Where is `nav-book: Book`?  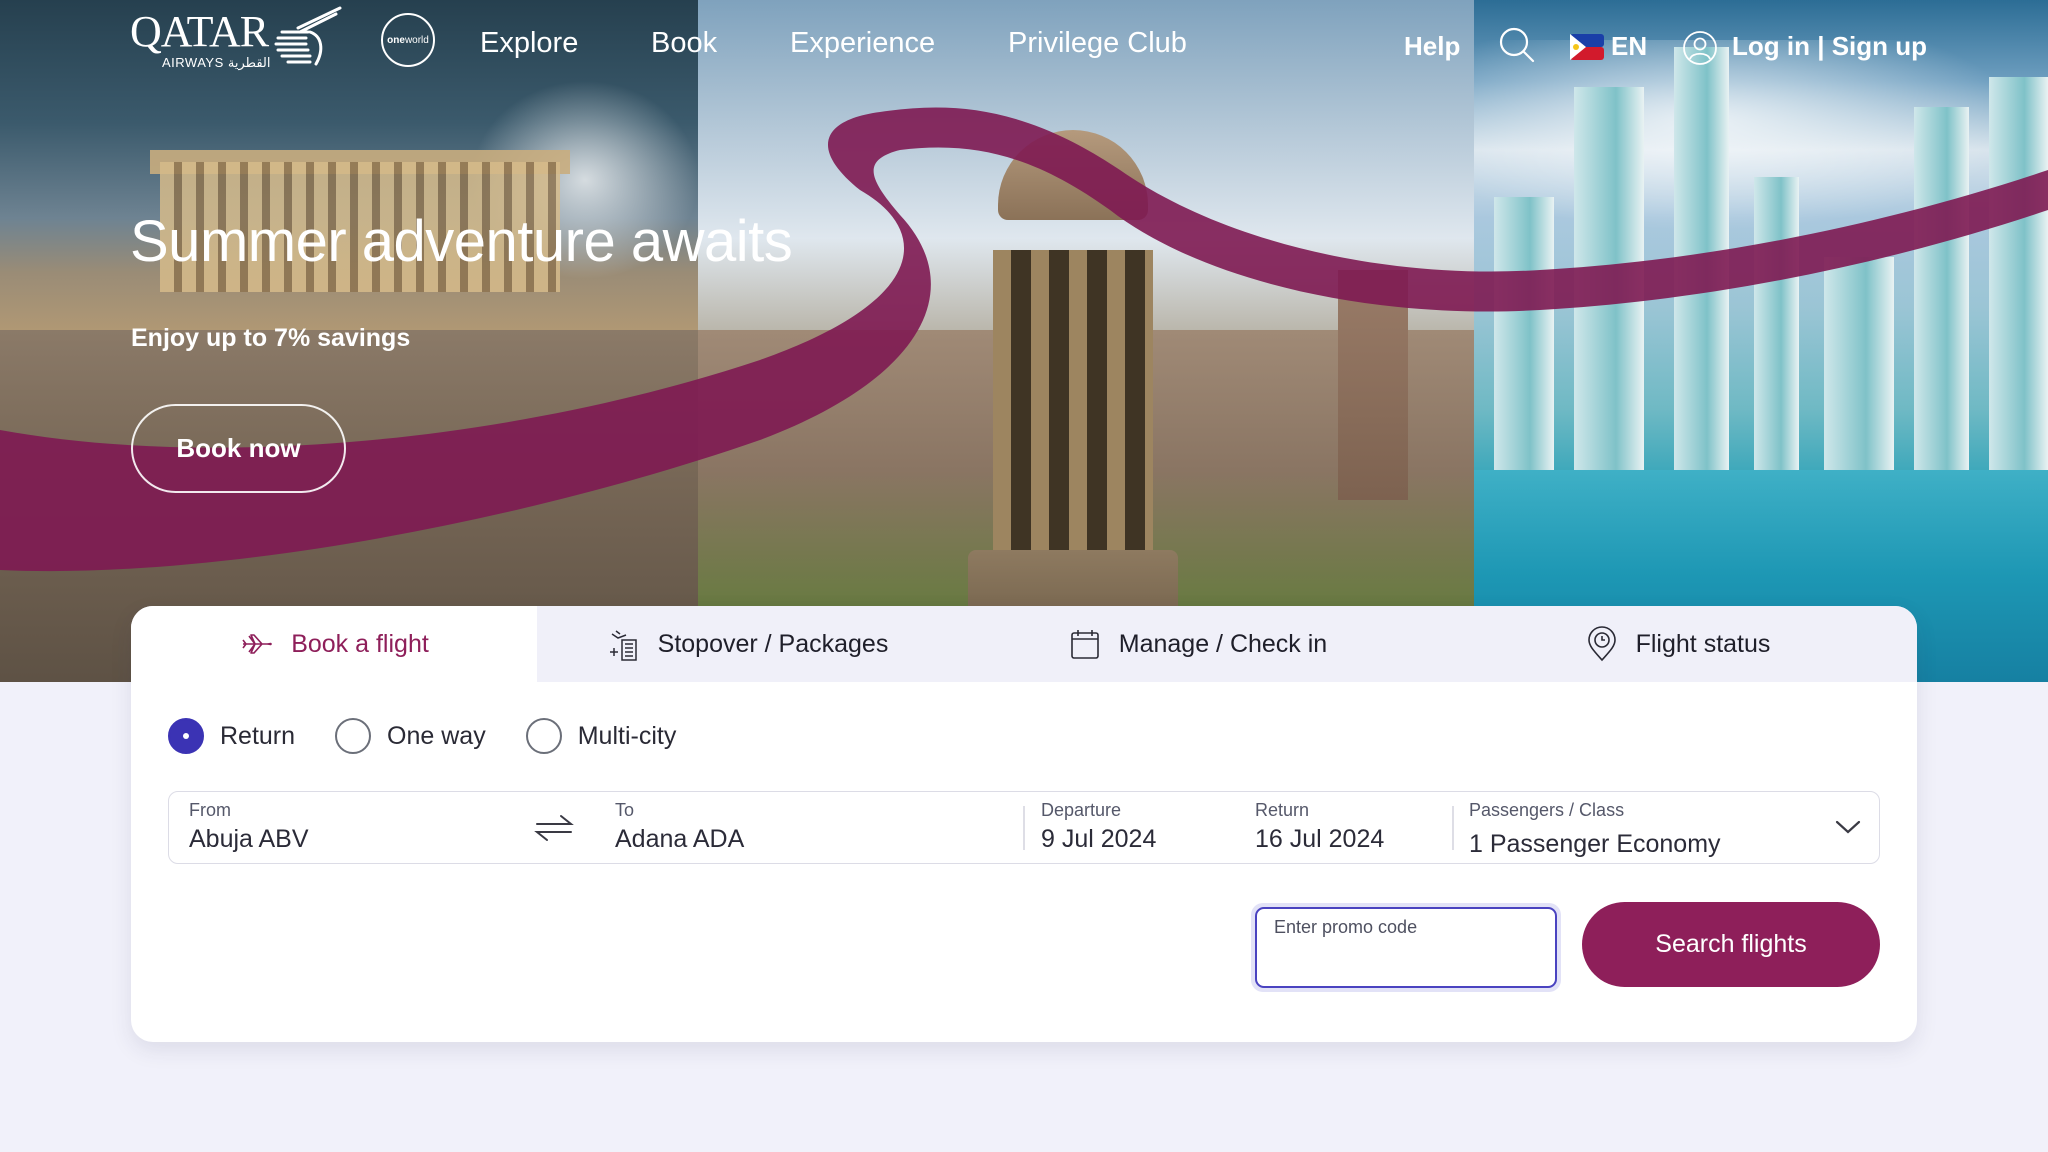
nav-book: Book is located at coordinates (684, 43).